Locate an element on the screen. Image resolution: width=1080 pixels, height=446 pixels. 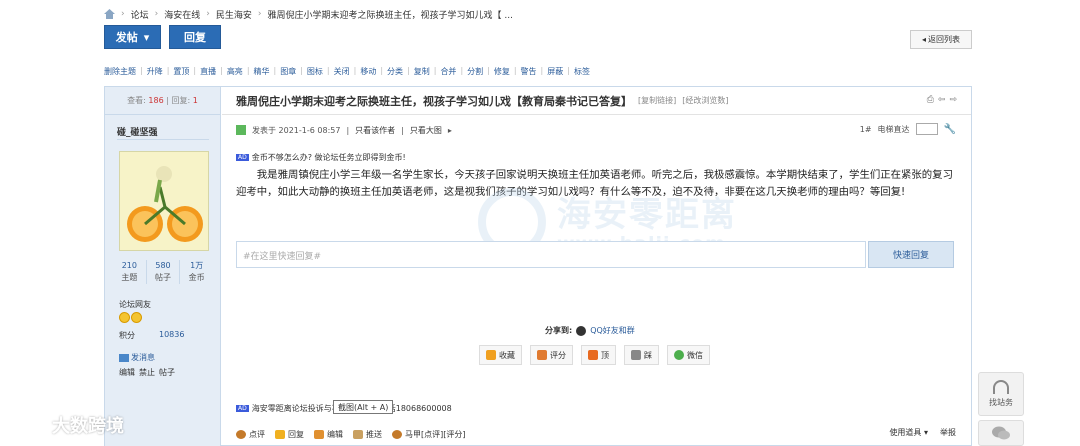
push-action: 推送 is located at coordinates (367, 434).